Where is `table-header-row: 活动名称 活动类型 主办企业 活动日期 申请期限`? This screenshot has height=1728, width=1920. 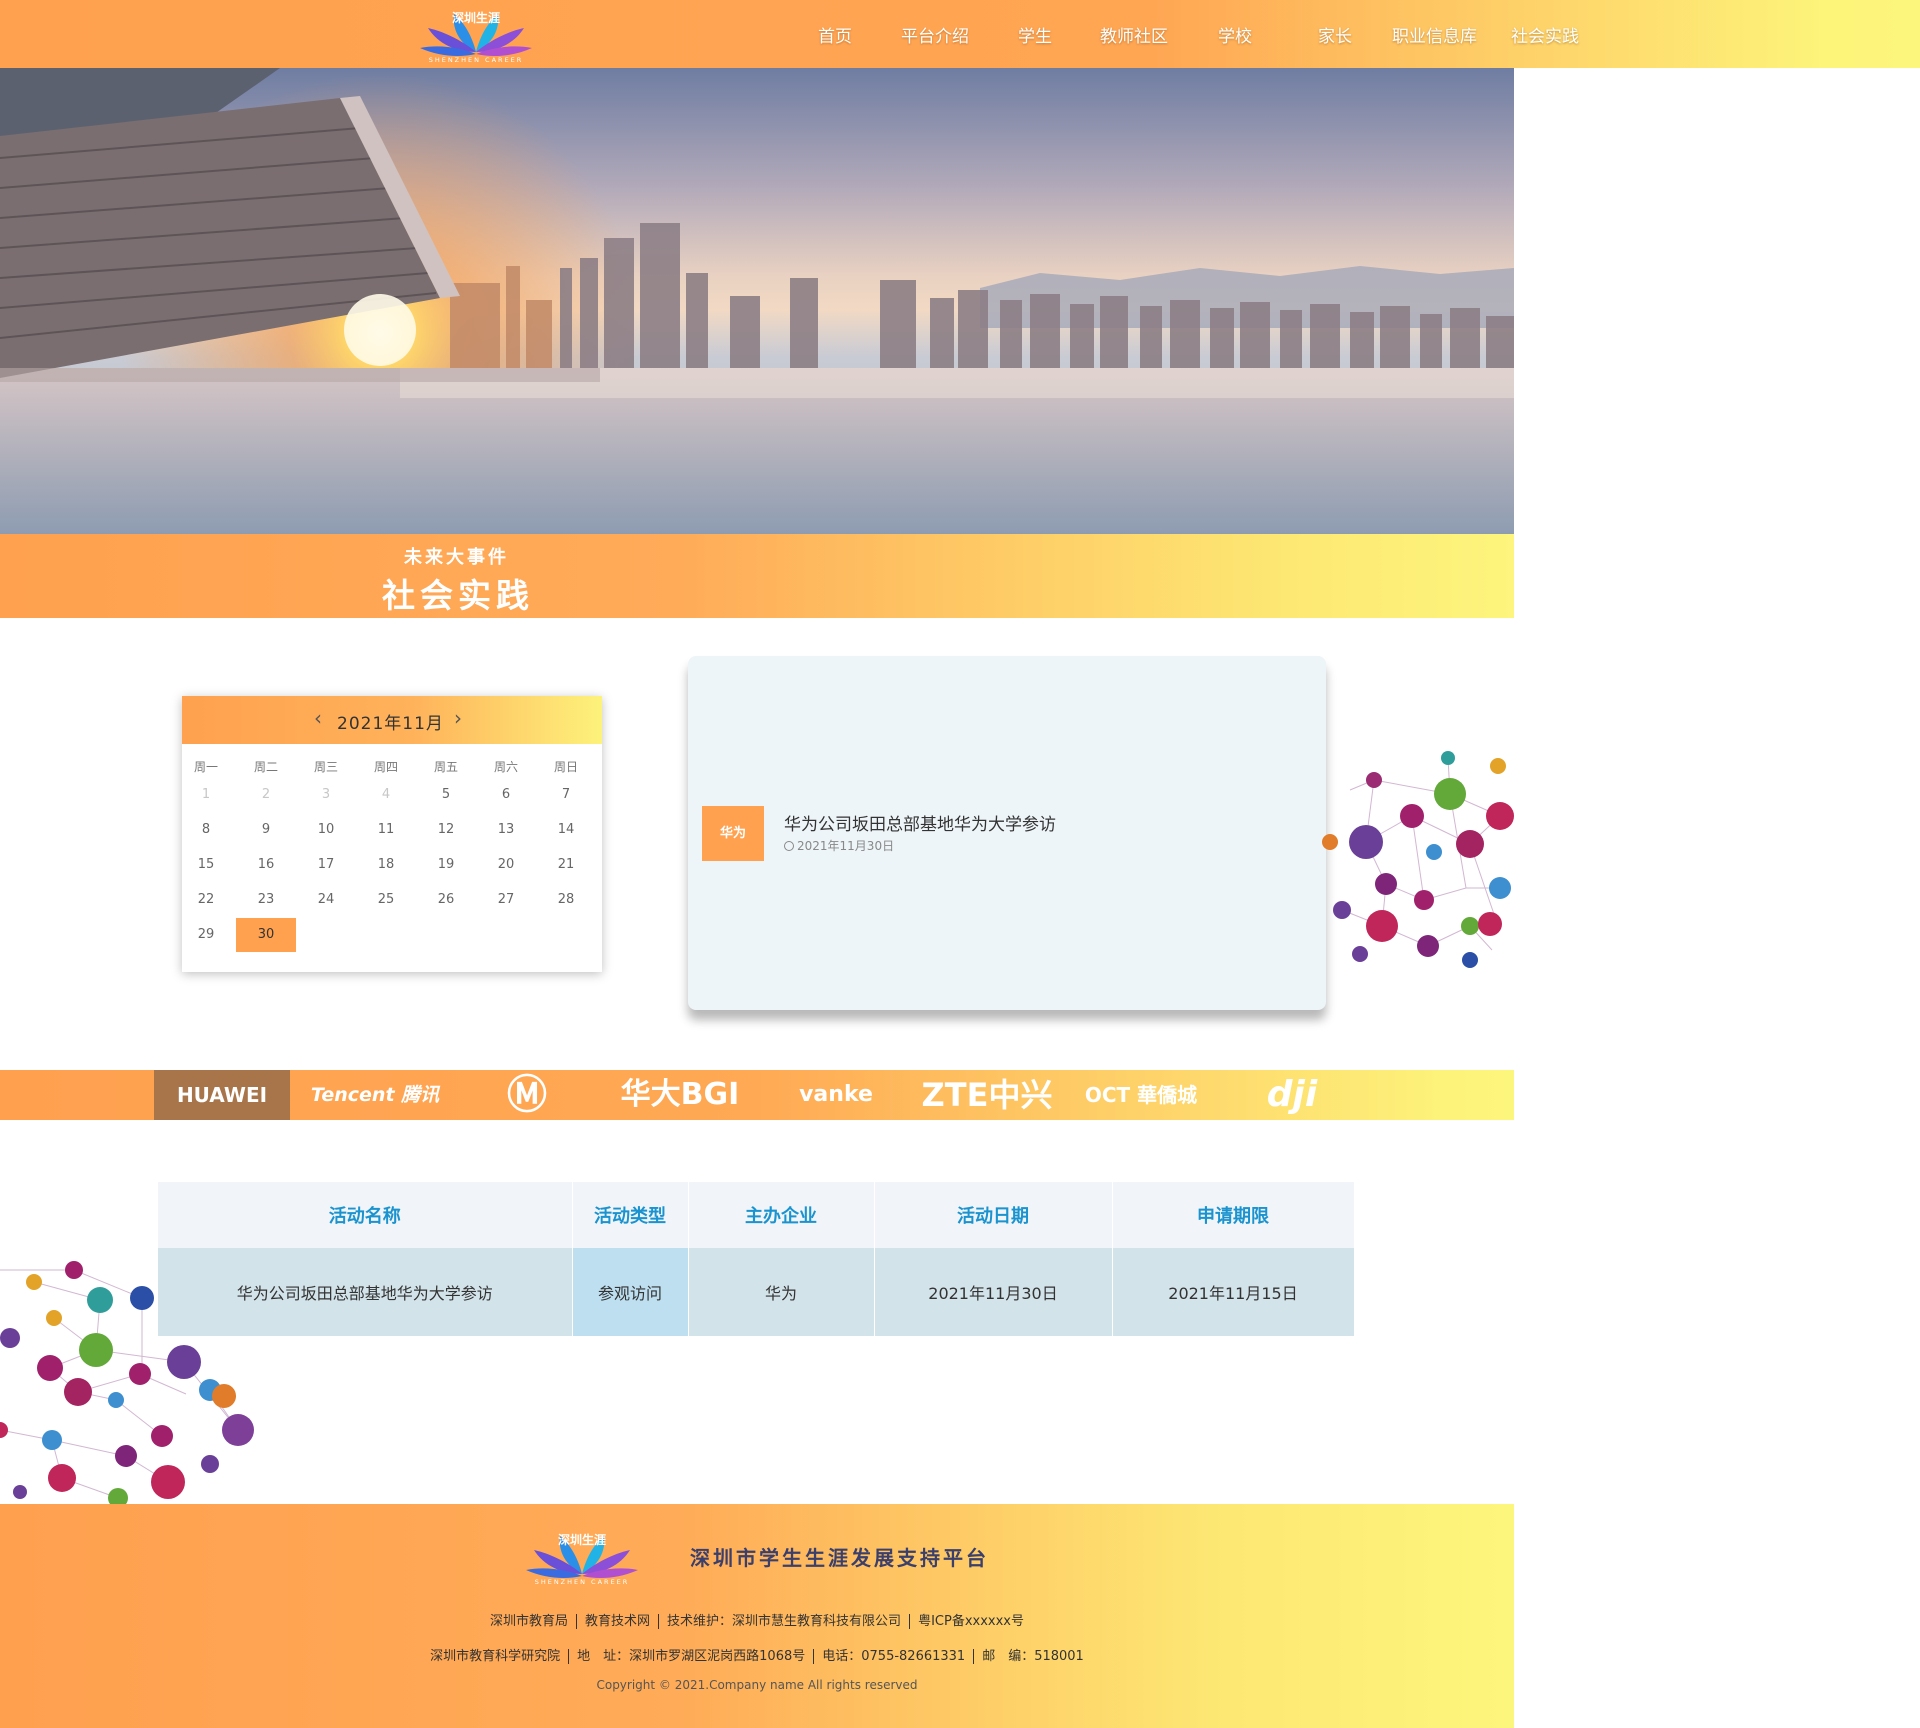 table-header-row: 活动名称 活动类型 主办企业 活动日期 申请期限 is located at coordinates (756, 1215).